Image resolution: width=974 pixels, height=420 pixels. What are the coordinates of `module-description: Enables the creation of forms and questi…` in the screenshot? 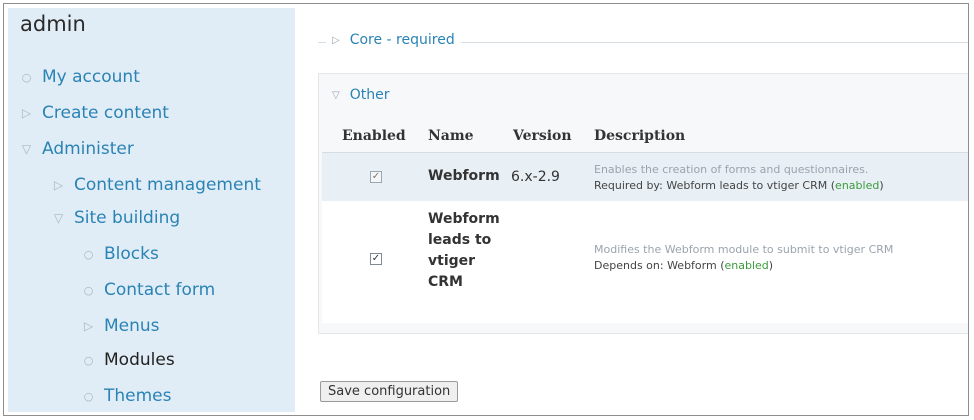 It's located at (731, 169).